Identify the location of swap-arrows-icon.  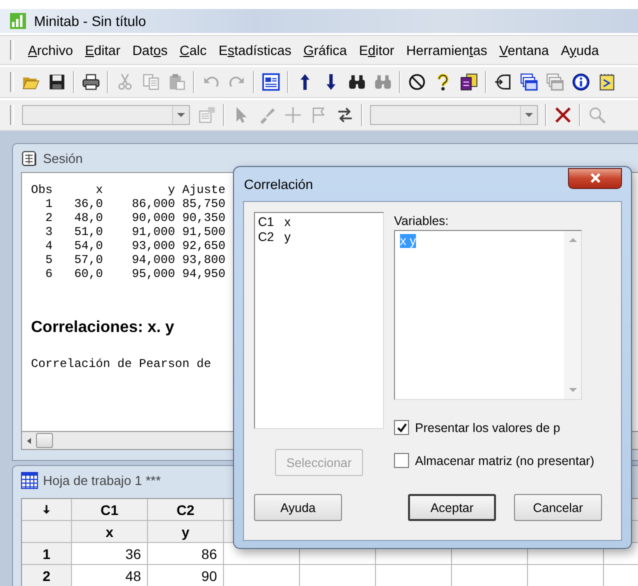
(345, 115).